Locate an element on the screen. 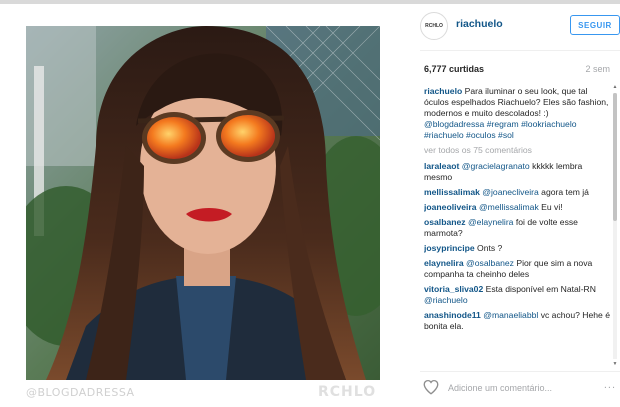 This screenshot has height=407, width=620. comment-text: agora tem já is located at coordinates (563, 192).